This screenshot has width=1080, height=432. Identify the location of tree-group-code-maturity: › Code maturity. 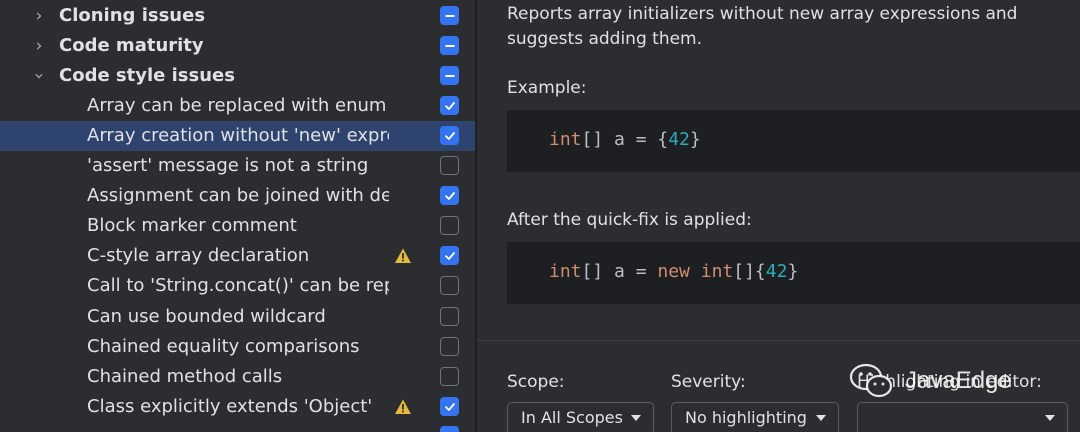
(237, 46).